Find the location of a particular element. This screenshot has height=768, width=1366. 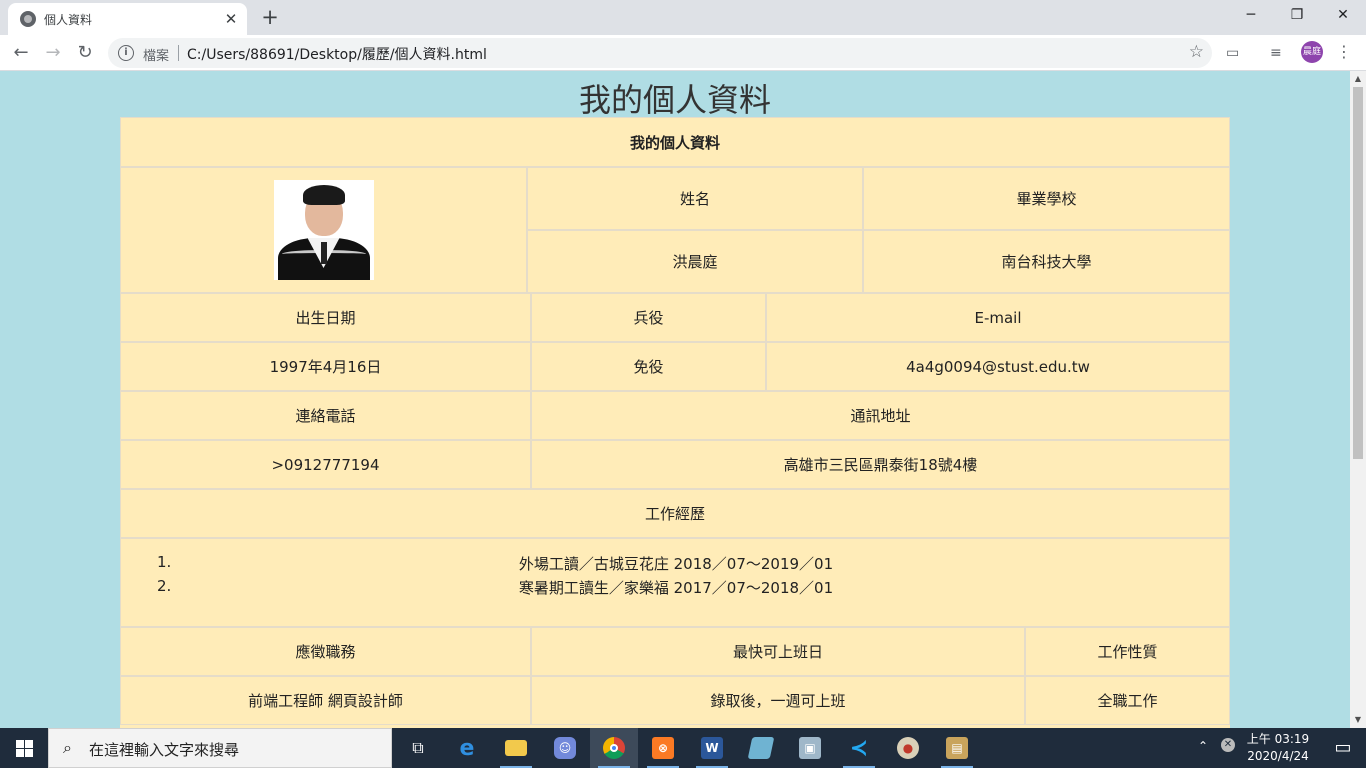

browser-tab: 個人資料 ✕ is located at coordinates (127, 19).